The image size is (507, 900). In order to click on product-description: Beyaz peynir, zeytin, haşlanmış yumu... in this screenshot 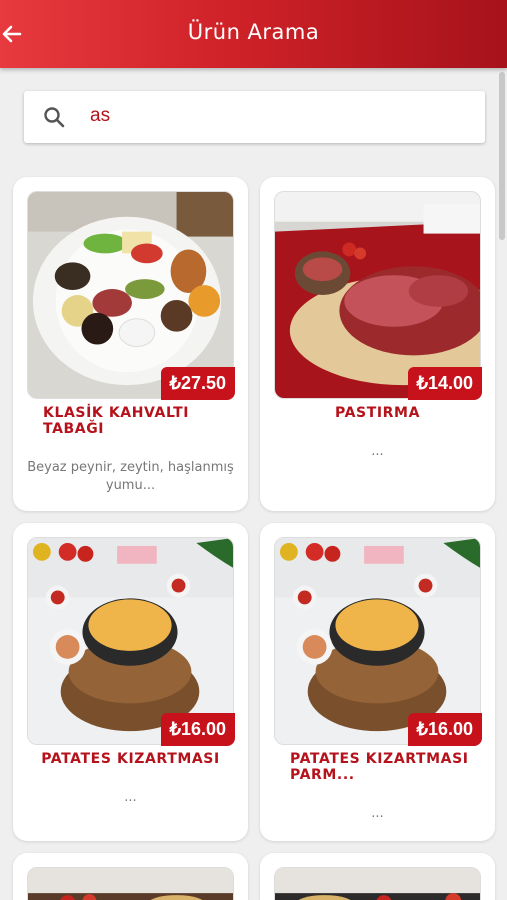, I will do `click(130, 476)`.